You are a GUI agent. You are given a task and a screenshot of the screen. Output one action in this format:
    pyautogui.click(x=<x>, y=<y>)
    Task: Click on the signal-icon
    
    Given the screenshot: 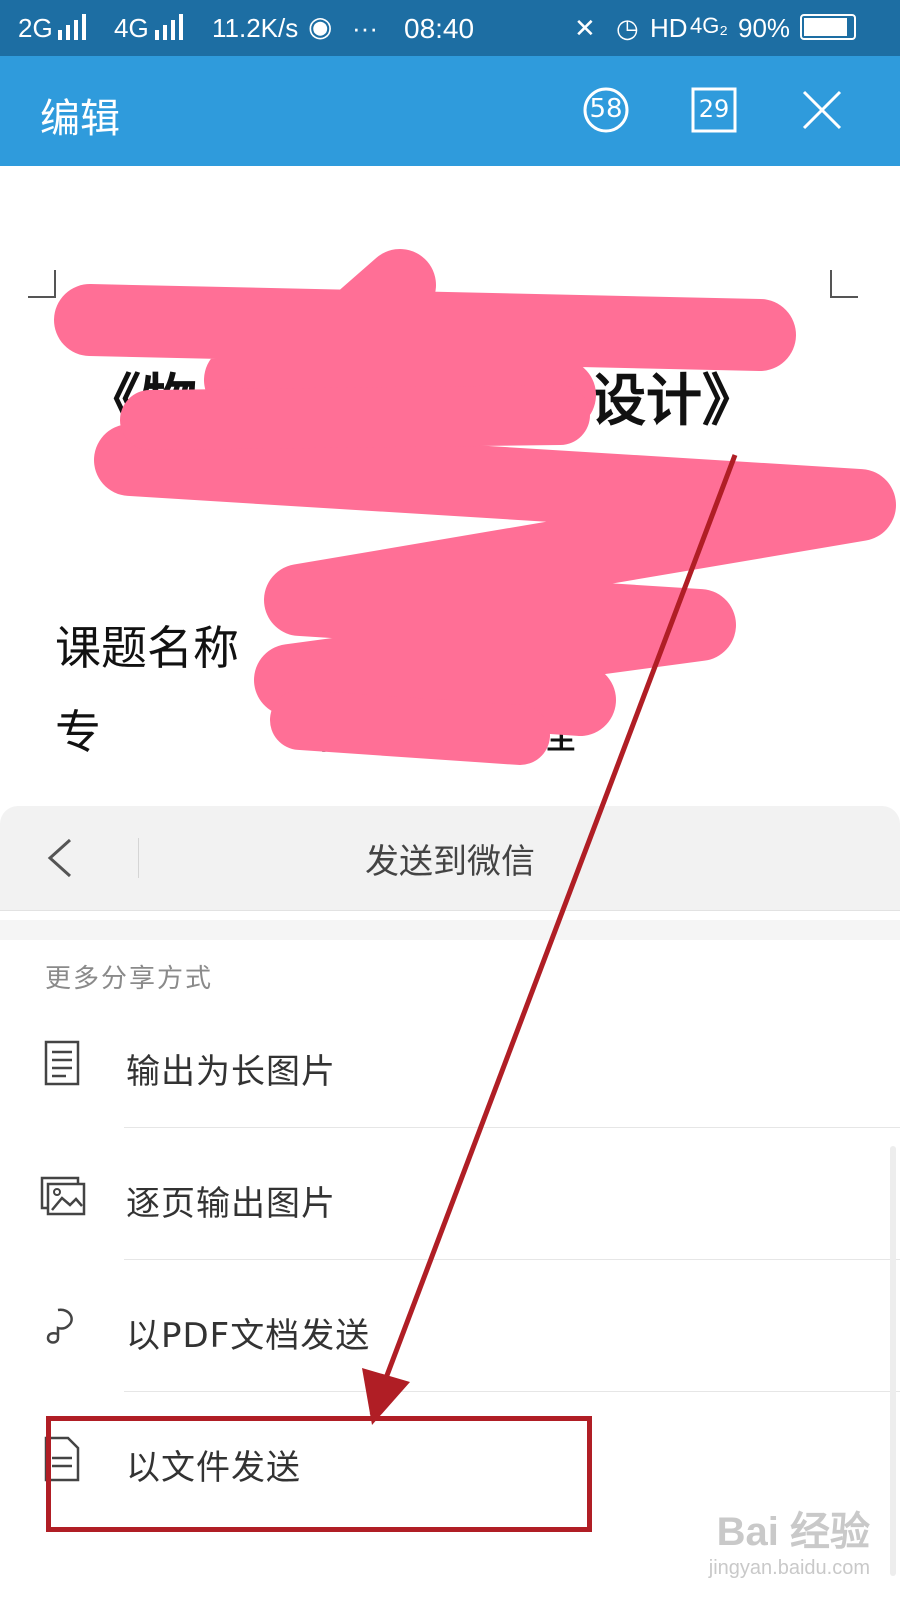 What is the action you would take?
    pyautogui.click(x=72, y=27)
    